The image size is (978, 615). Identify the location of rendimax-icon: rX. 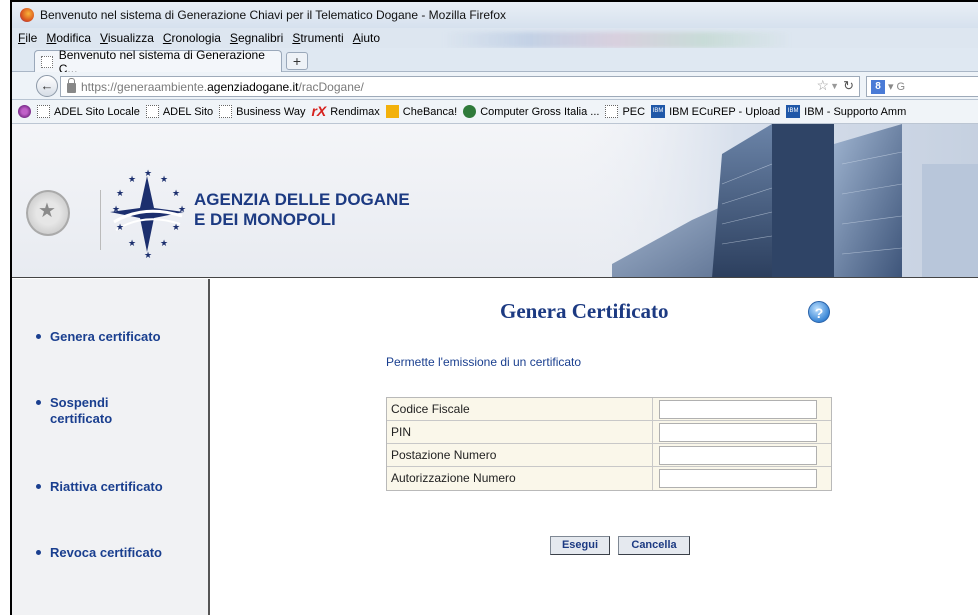
(319, 111).